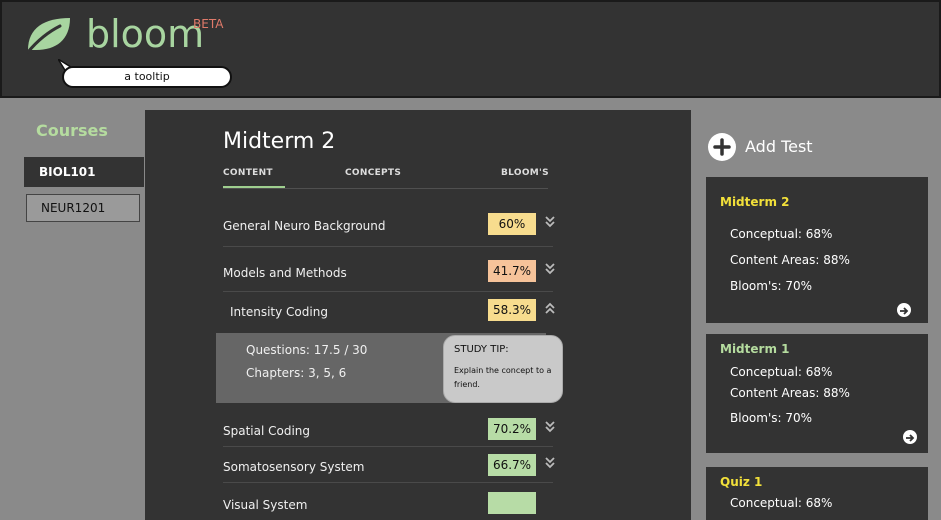 Image resolution: width=941 pixels, height=520 pixels. I want to click on courses-heading: Courses, so click(72, 130).